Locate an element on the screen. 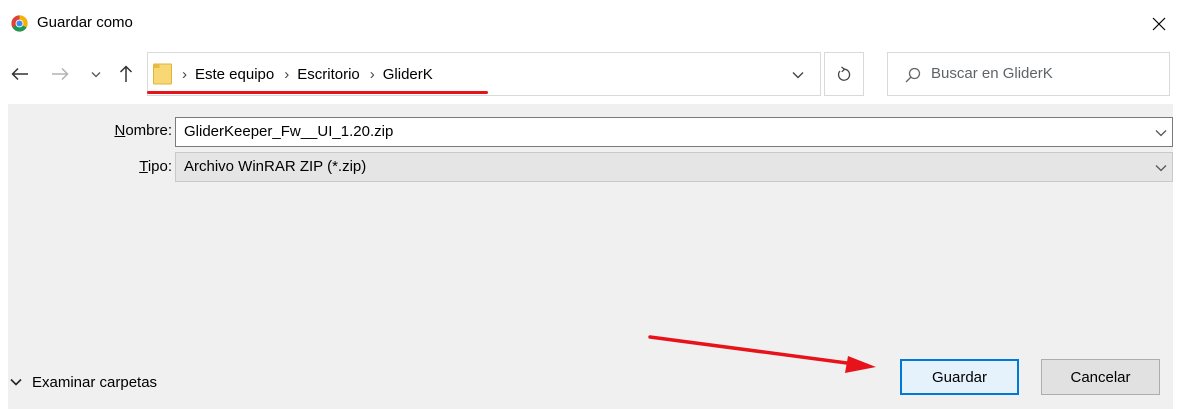 The image size is (1177, 409). search-box: Buscar en GliderK is located at coordinates (1028, 74).